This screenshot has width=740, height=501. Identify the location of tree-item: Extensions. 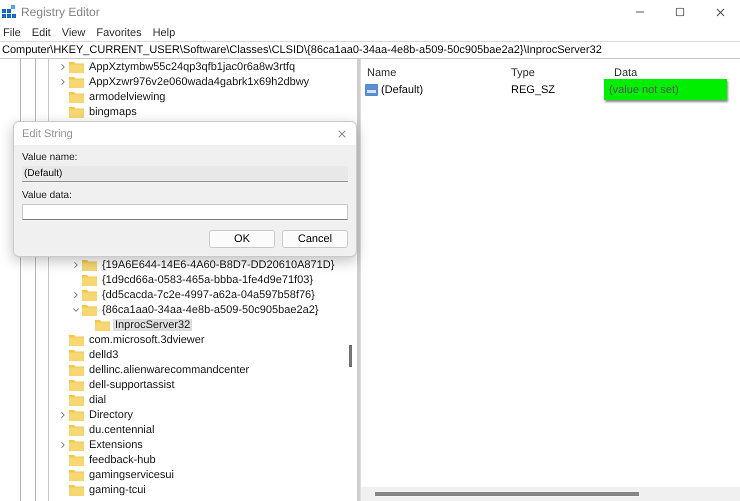
(116, 444).